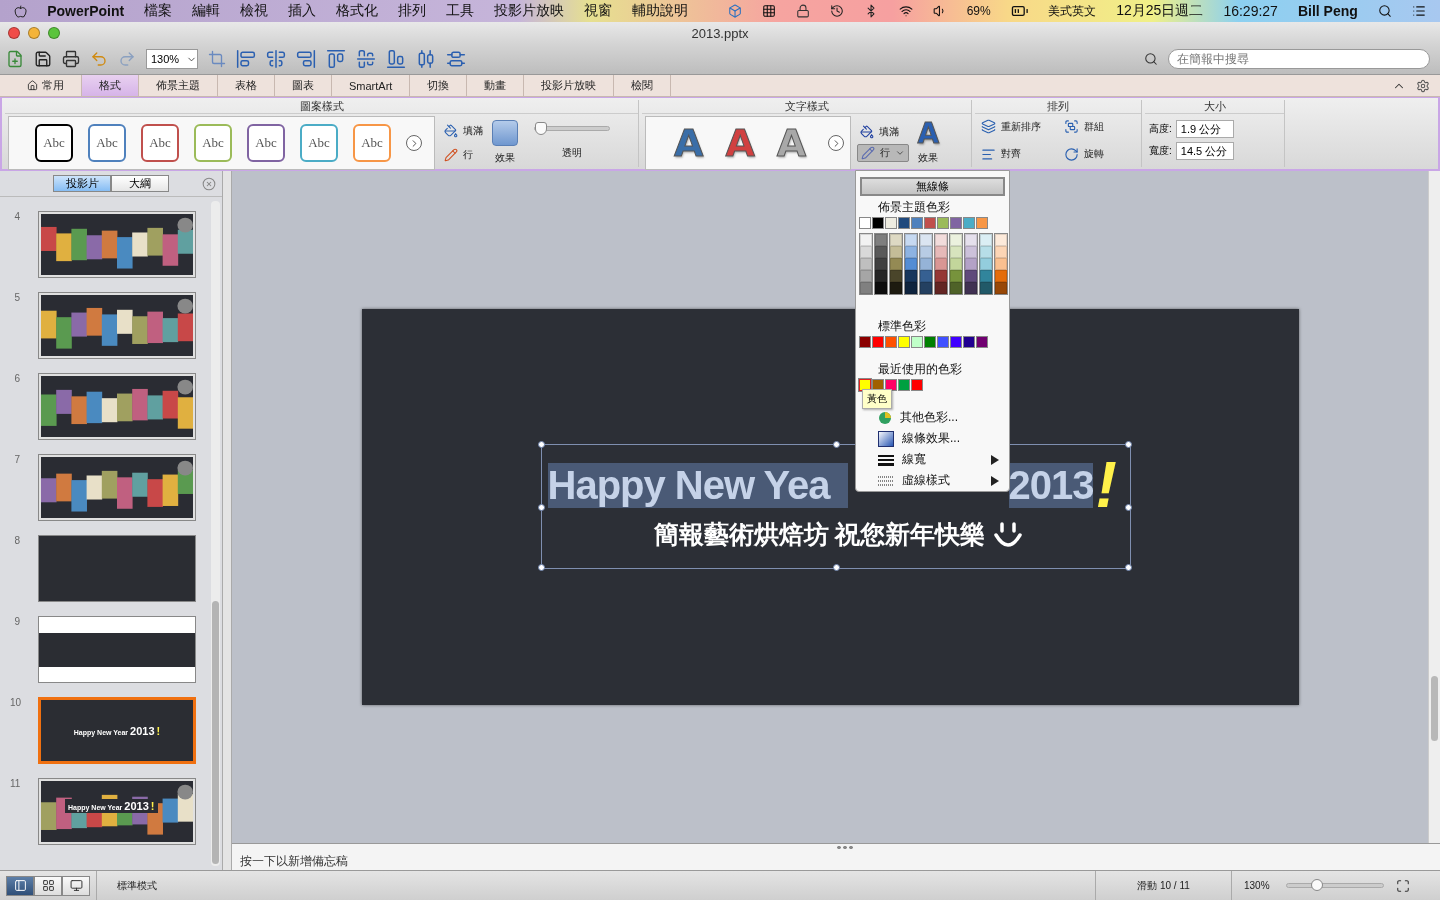  Describe the element at coordinates (140, 183) in the screenshot. I see `sidebar-tab: 大綱` at that location.